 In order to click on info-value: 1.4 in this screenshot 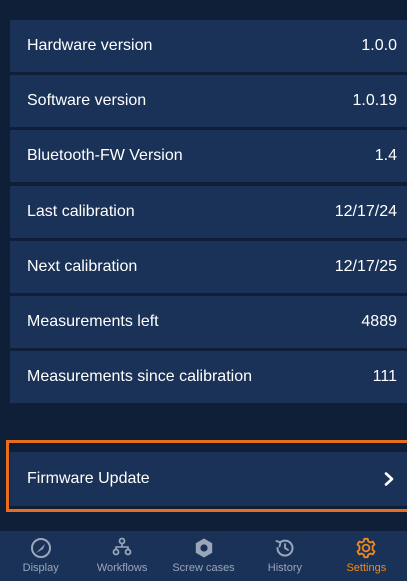, I will do `click(385, 155)`.